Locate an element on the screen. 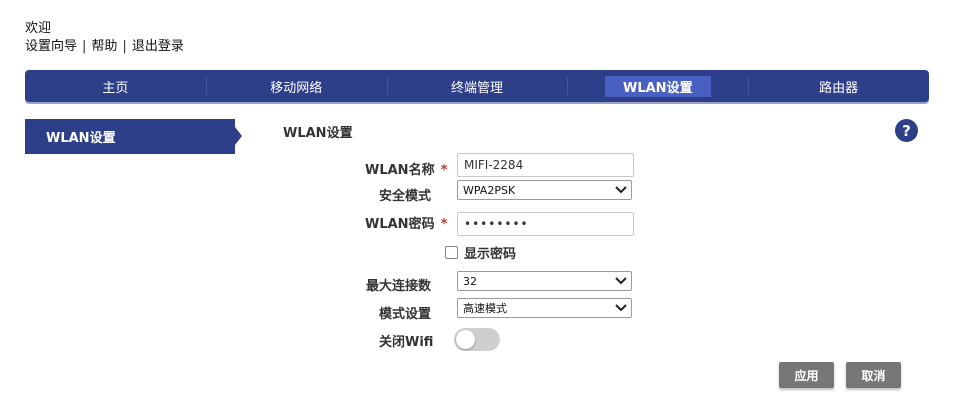  password-input is located at coordinates (545, 224).